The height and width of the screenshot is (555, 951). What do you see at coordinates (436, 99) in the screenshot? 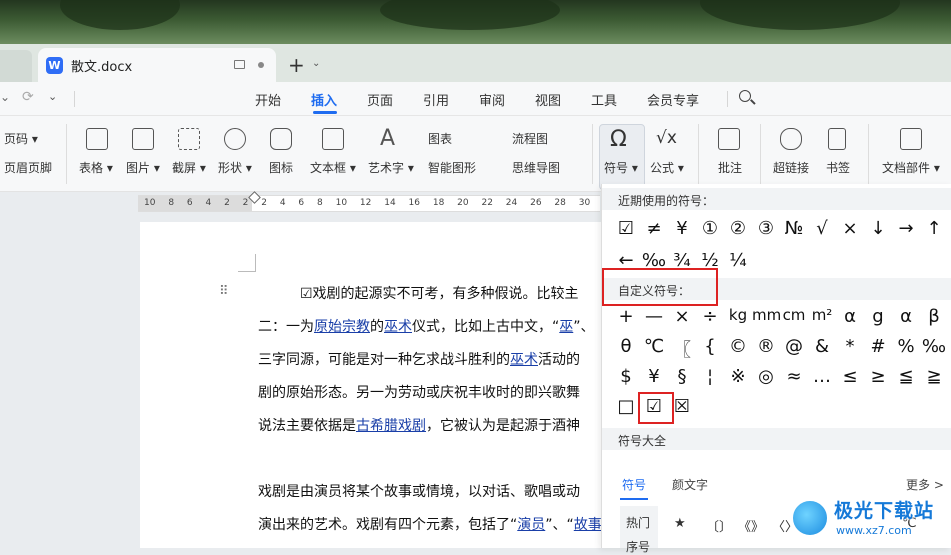
I see `menu-references: 引用` at bounding box center [436, 99].